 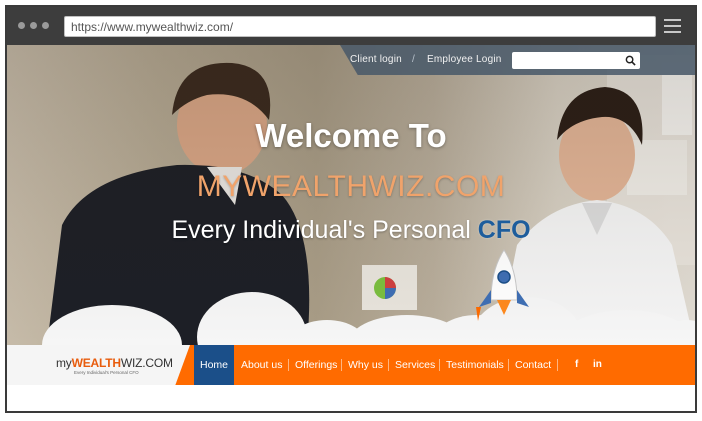 What do you see at coordinates (351, 135) in the screenshot?
I see `hero-welcome-heading: Welcome To` at bounding box center [351, 135].